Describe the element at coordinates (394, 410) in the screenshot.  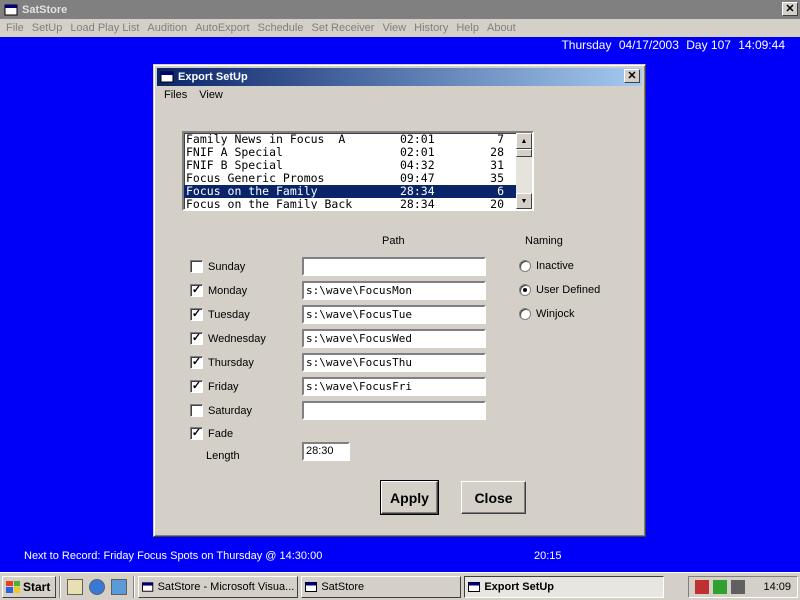
I see `path-input-saturday` at that location.